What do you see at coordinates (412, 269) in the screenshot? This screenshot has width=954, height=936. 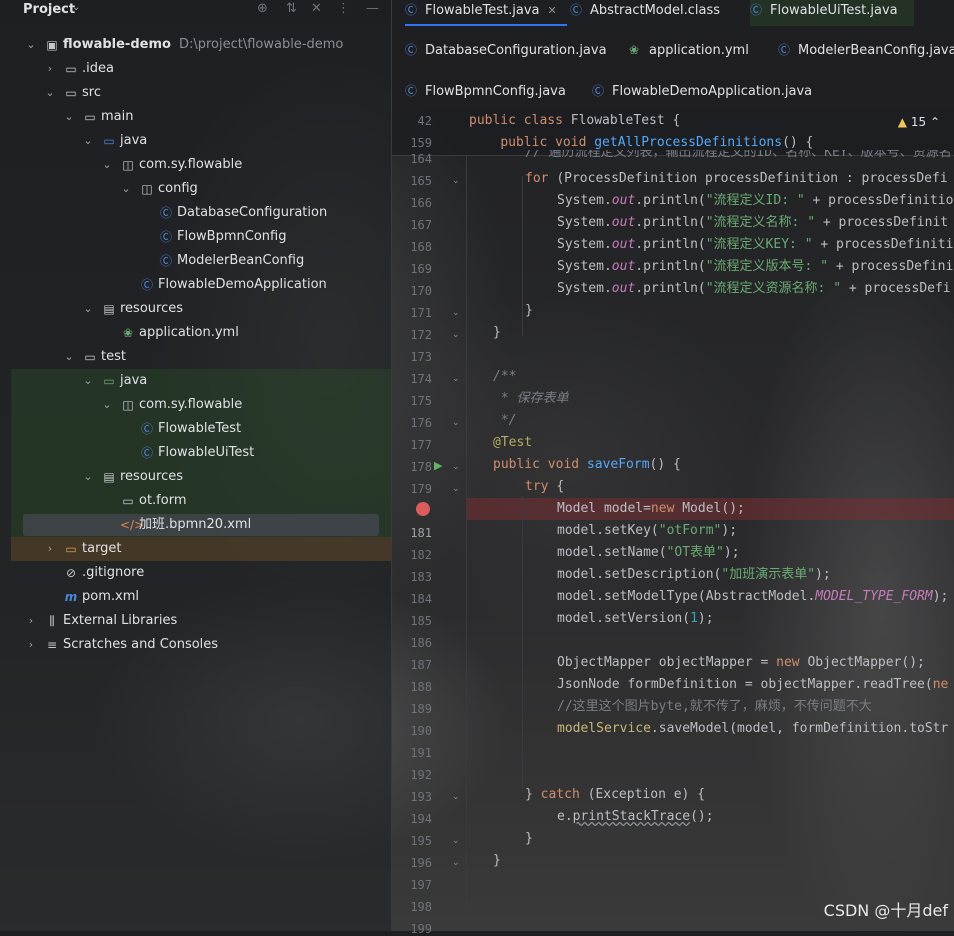 I see `line-number: 169` at bounding box center [412, 269].